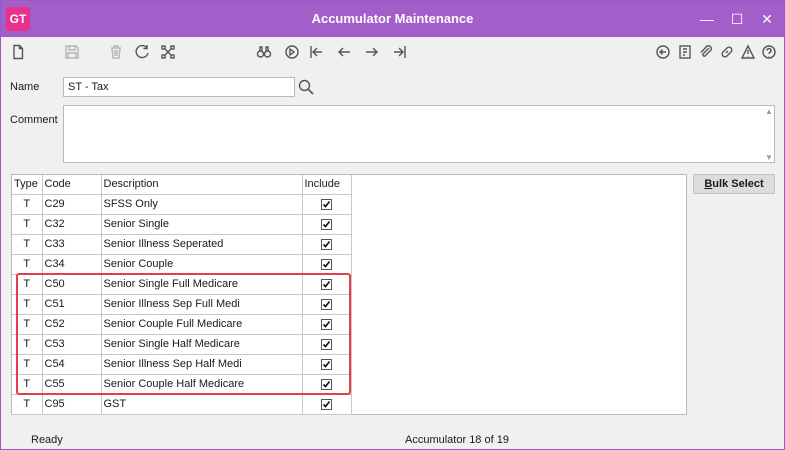 The image size is (785, 450). I want to click on goto-icon, so click(292, 52).